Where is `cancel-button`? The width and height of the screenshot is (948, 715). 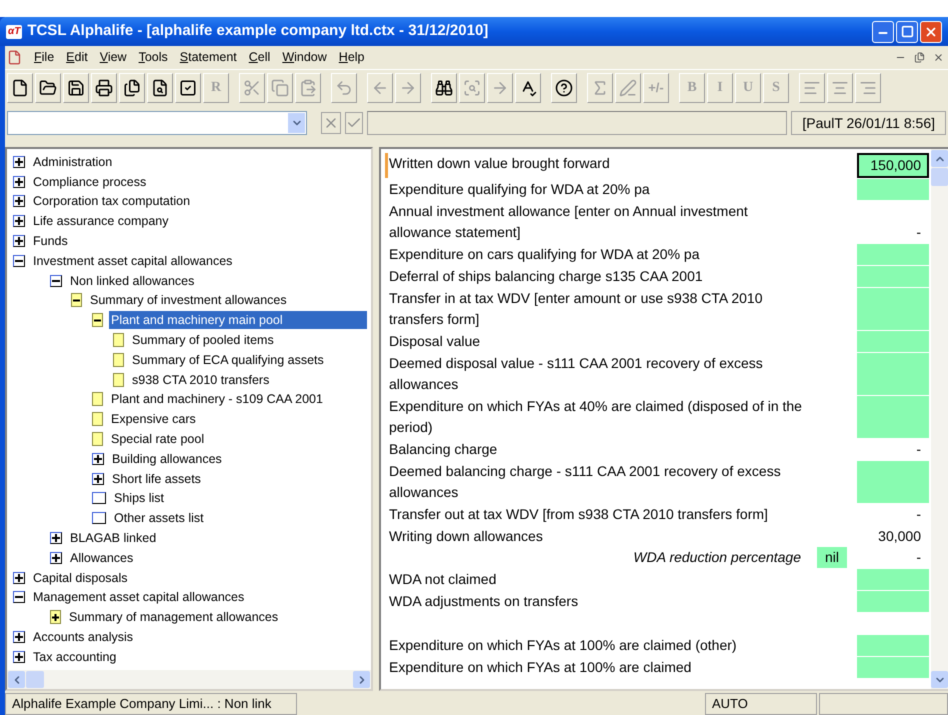 cancel-button is located at coordinates (331, 123).